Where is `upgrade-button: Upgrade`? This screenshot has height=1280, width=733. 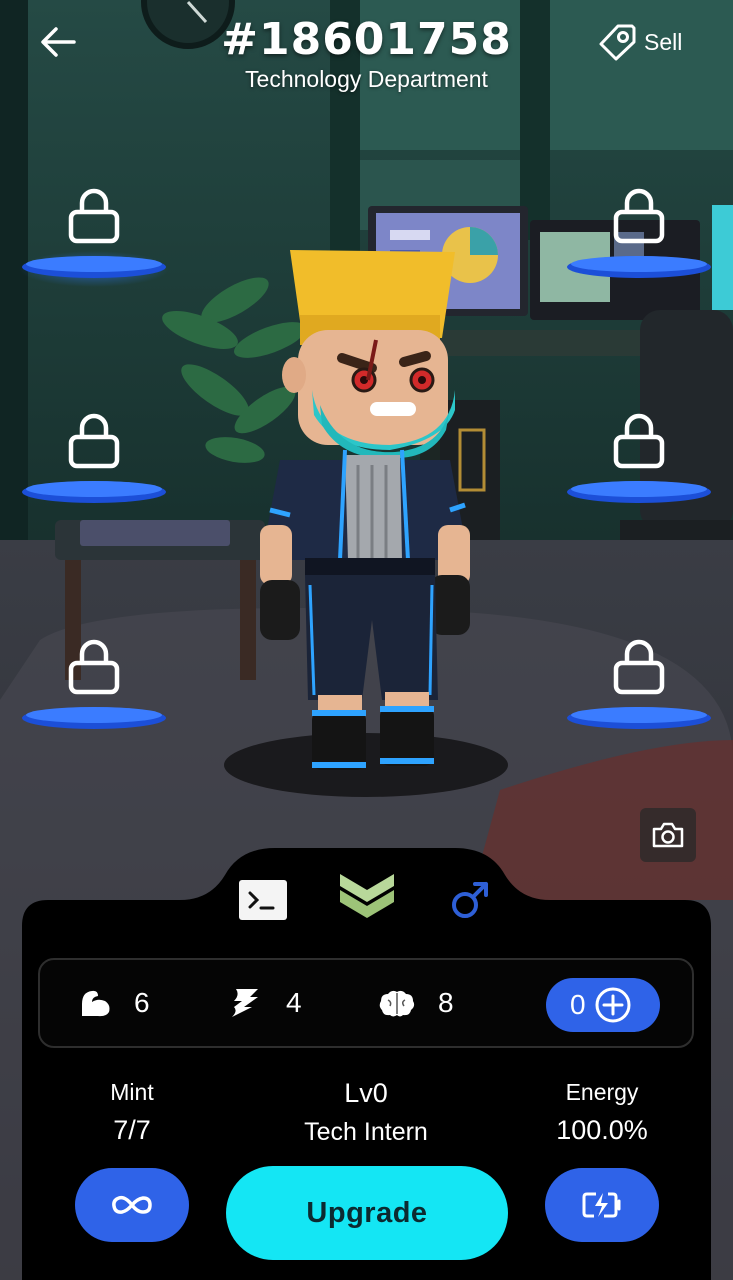 upgrade-button: Upgrade is located at coordinates (367, 1213).